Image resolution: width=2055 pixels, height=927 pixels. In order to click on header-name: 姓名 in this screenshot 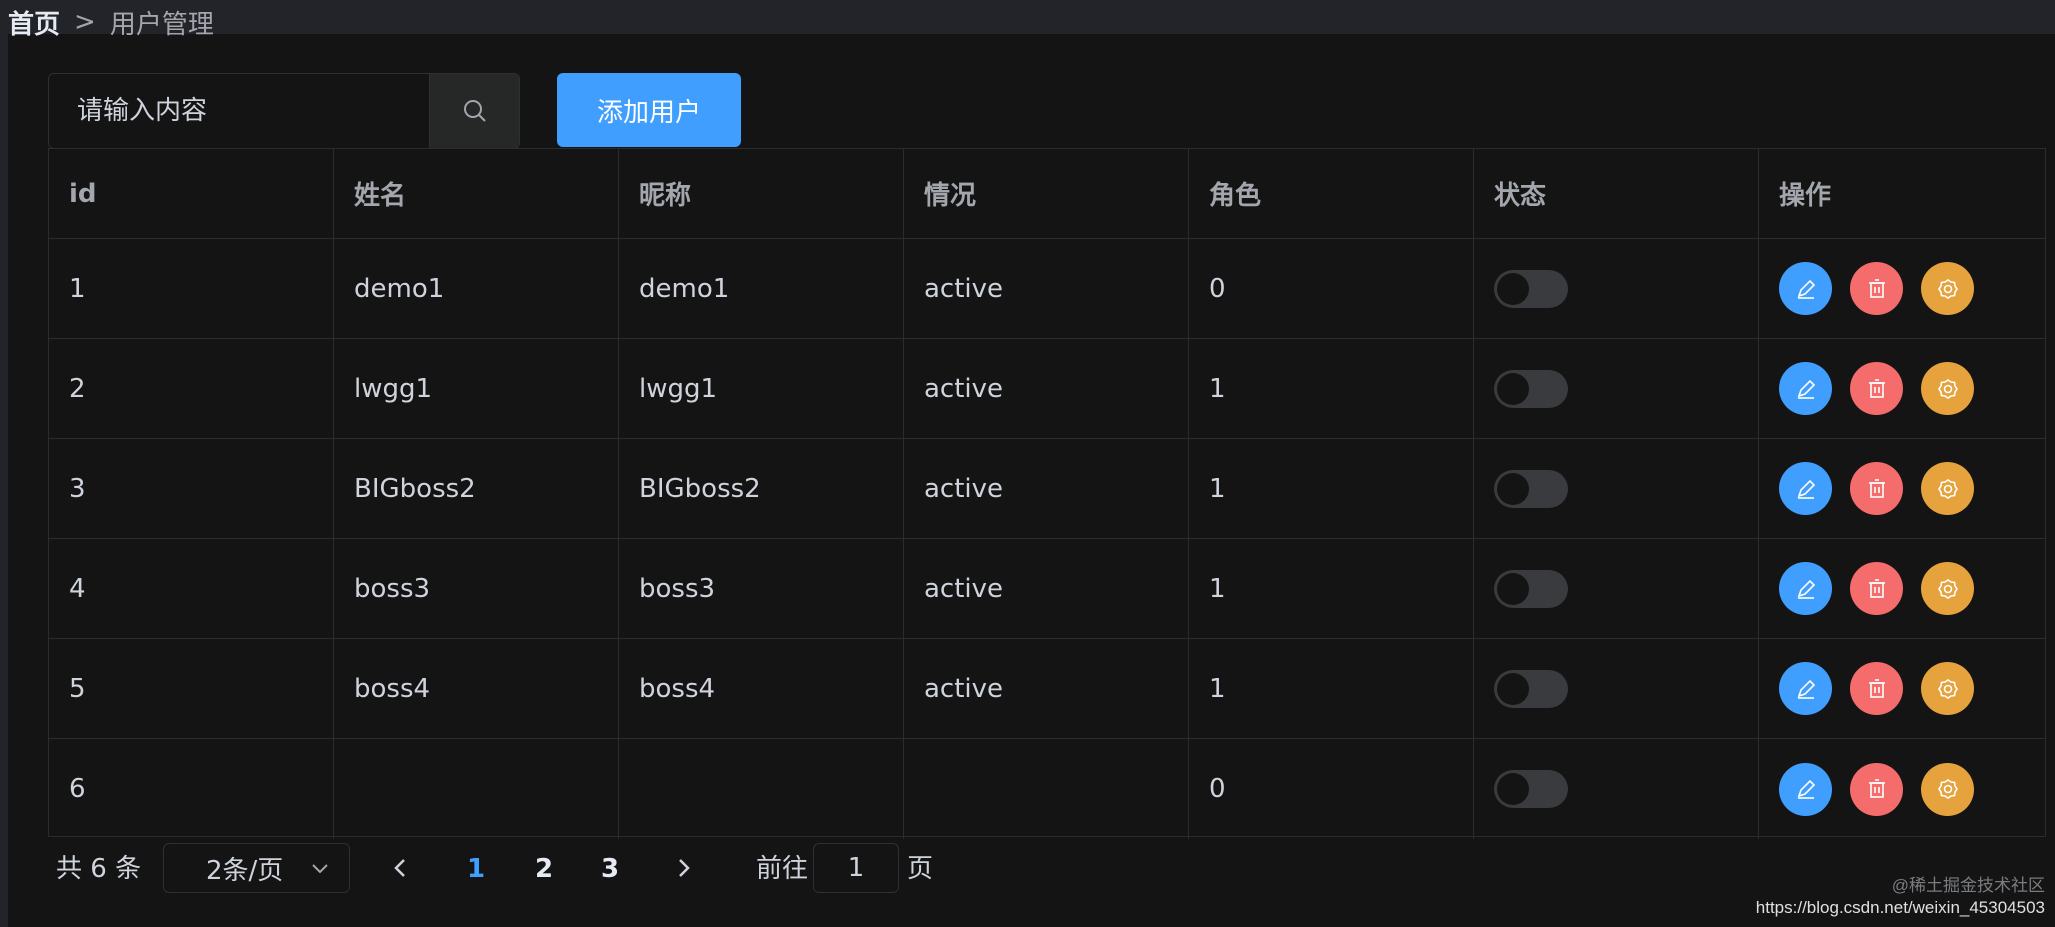, I will do `click(476, 193)`.